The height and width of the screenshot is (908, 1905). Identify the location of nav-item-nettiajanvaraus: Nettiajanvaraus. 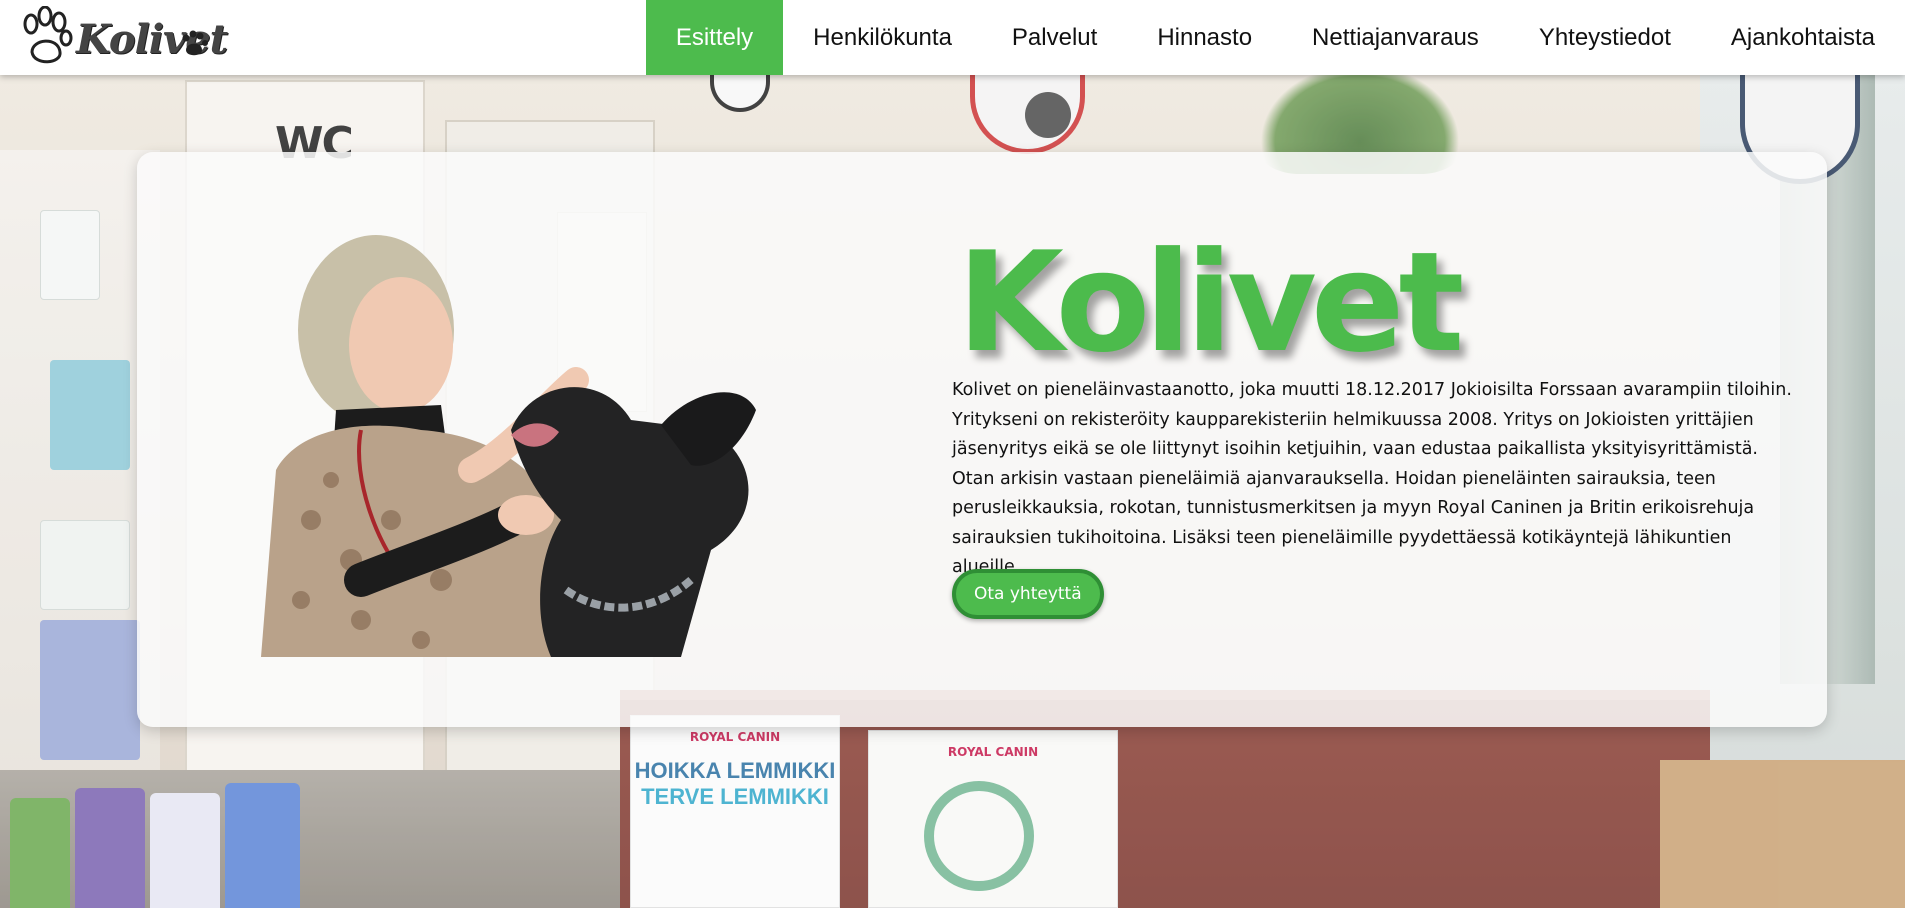
(1395, 37).